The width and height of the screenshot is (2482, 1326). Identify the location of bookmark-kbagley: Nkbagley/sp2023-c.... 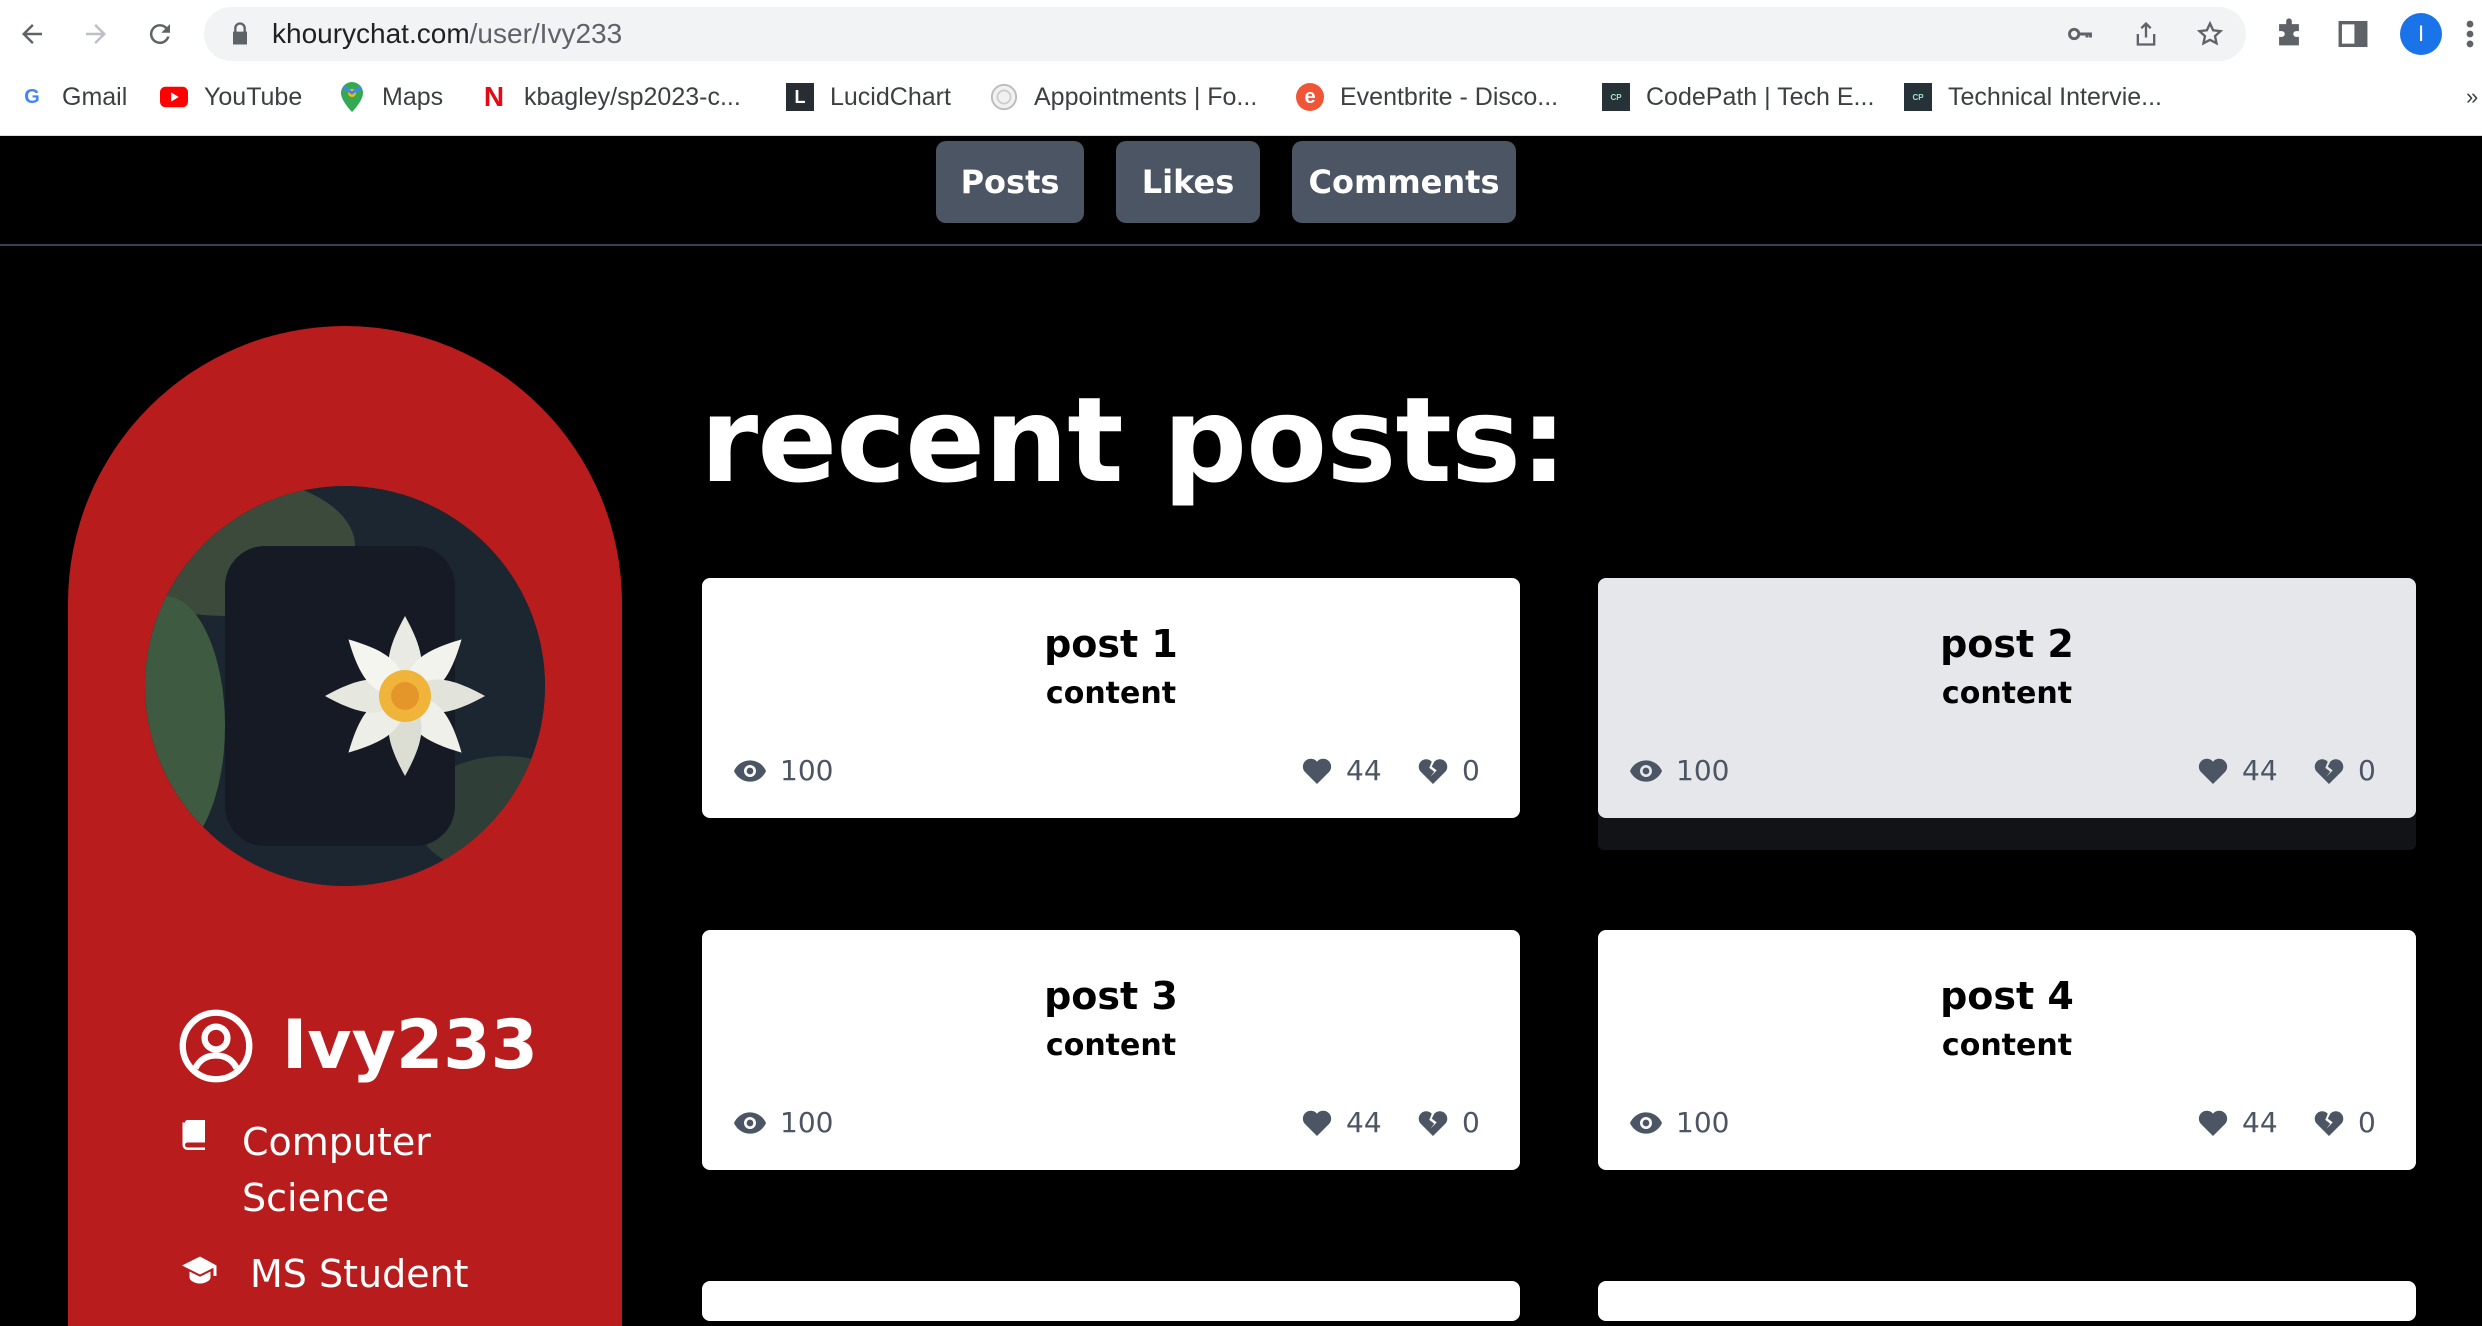
(610, 97).